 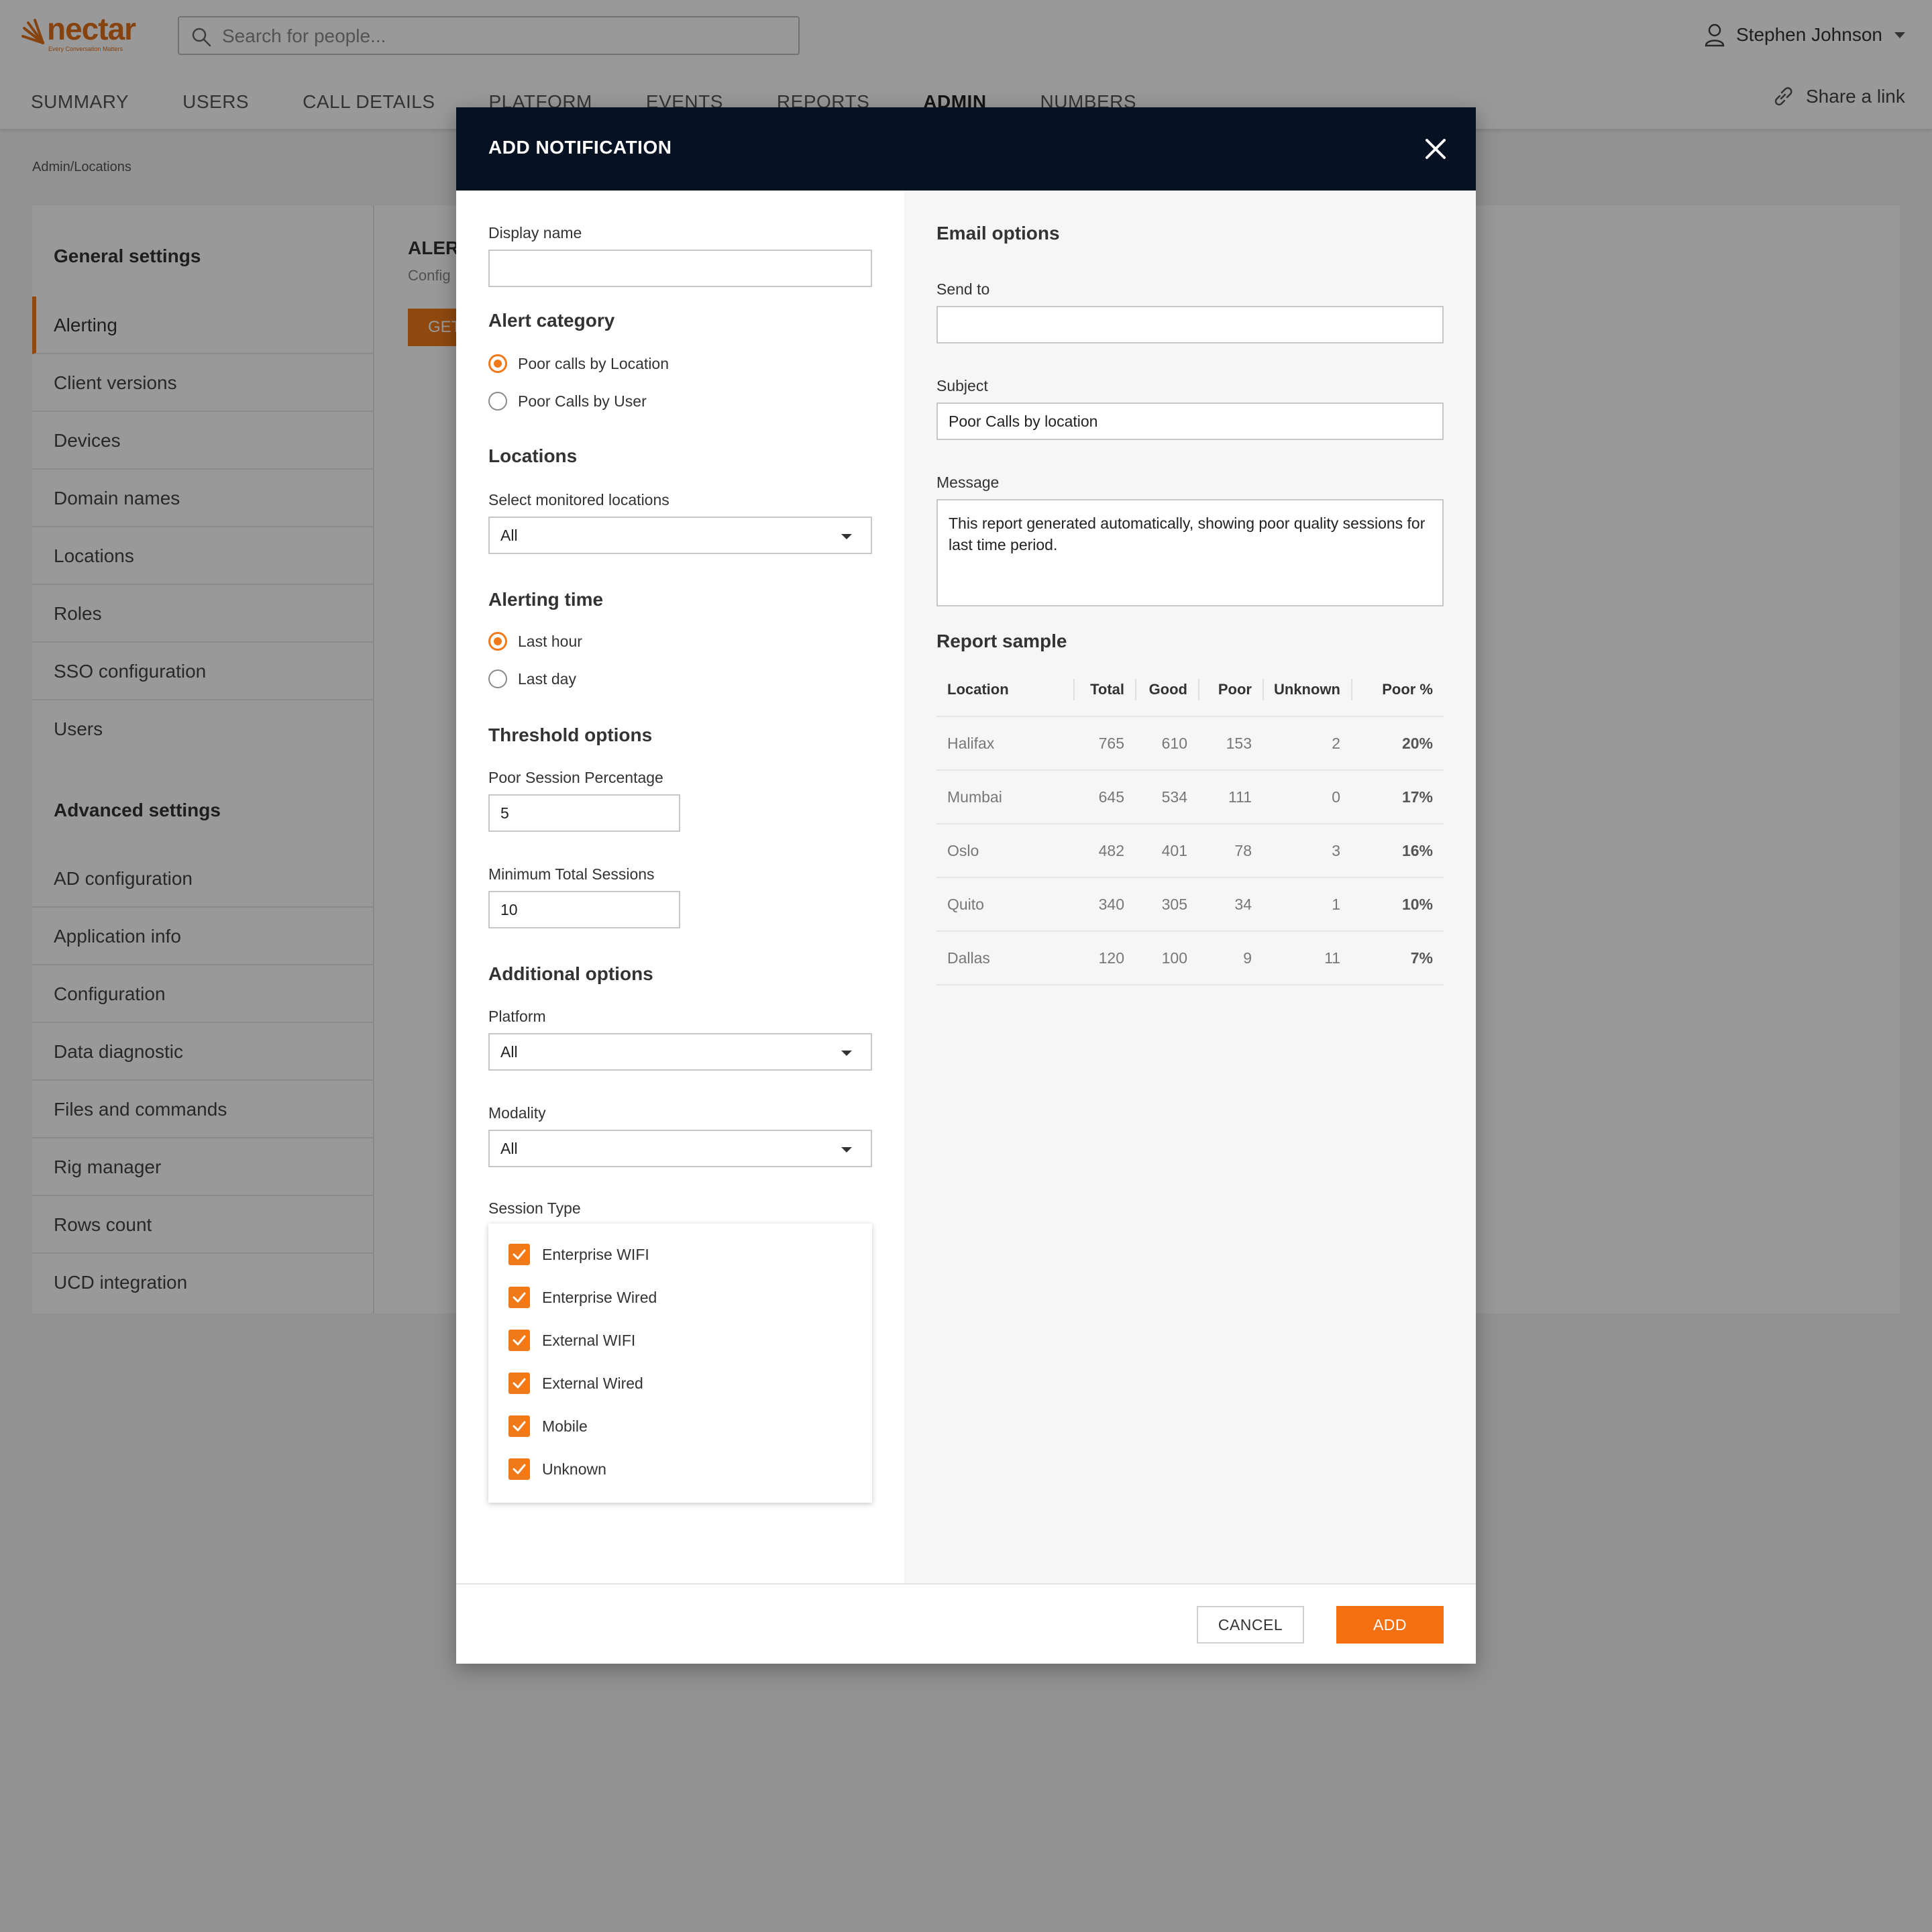 I want to click on alert-category-option-location: Poor calls by Location, so click(x=578, y=363).